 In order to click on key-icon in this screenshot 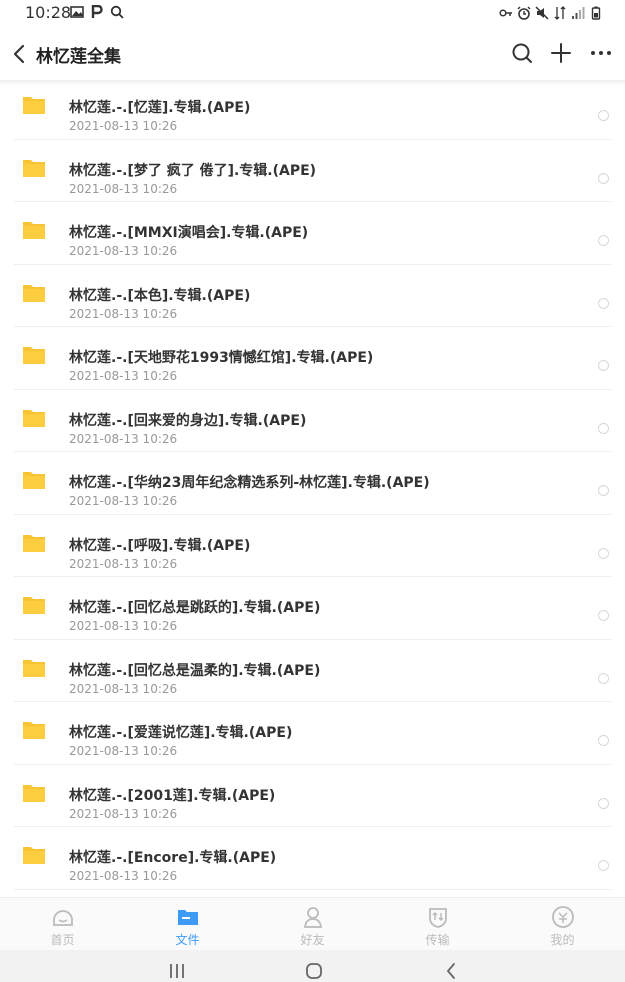, I will do `click(505, 13)`.